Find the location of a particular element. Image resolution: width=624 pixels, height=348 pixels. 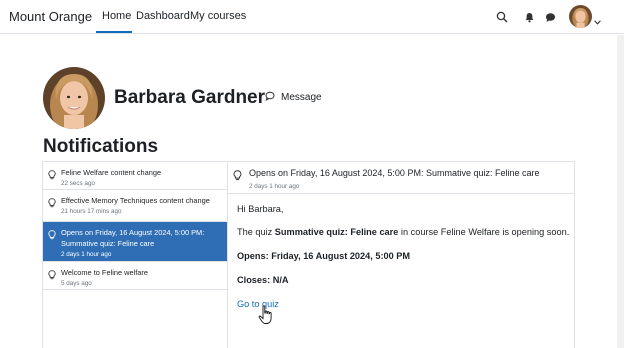

notification-title: Welcome to Feline welfare is located at coordinates (104, 272).